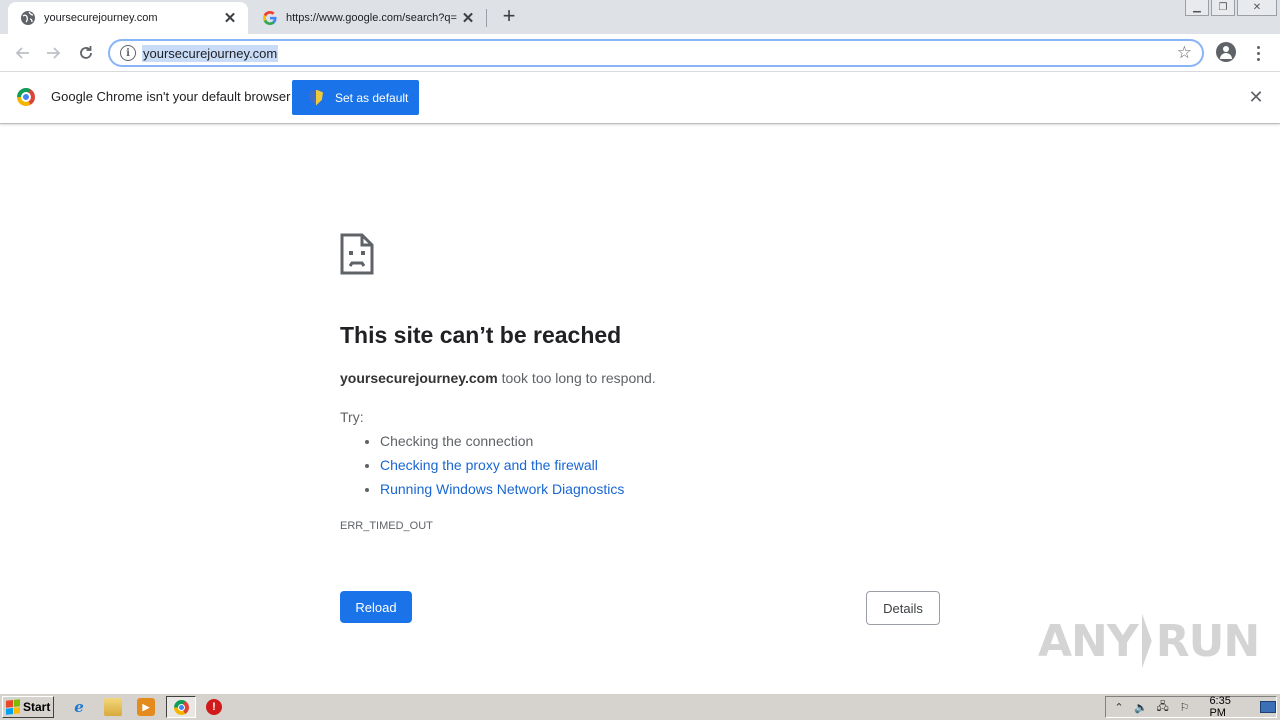  Describe the element at coordinates (1185, 707) in the screenshot. I see `action-center-flag-icon: ⚐` at that location.